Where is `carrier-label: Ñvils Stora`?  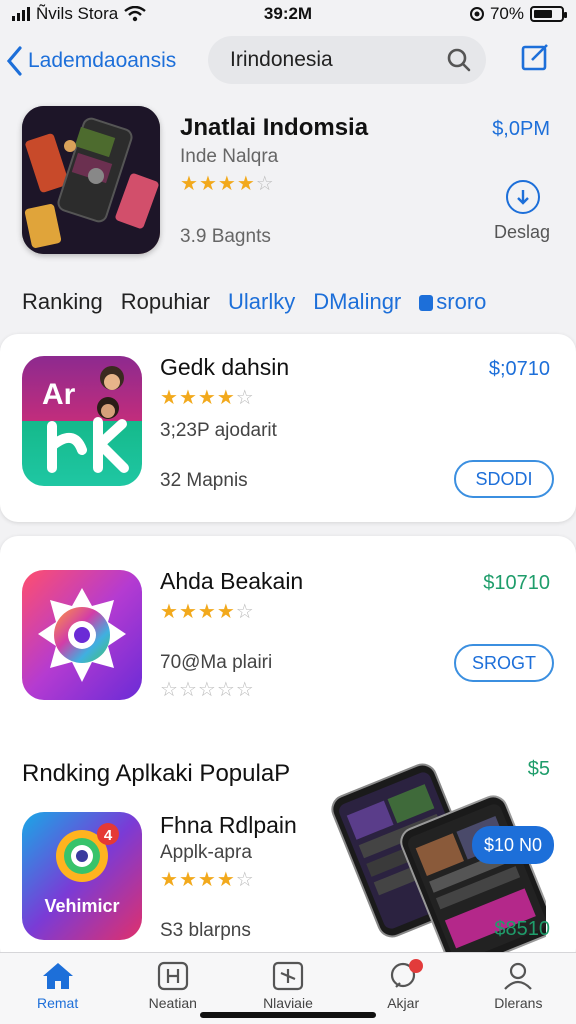
carrier-label: Ñvils Stora is located at coordinates (77, 13).